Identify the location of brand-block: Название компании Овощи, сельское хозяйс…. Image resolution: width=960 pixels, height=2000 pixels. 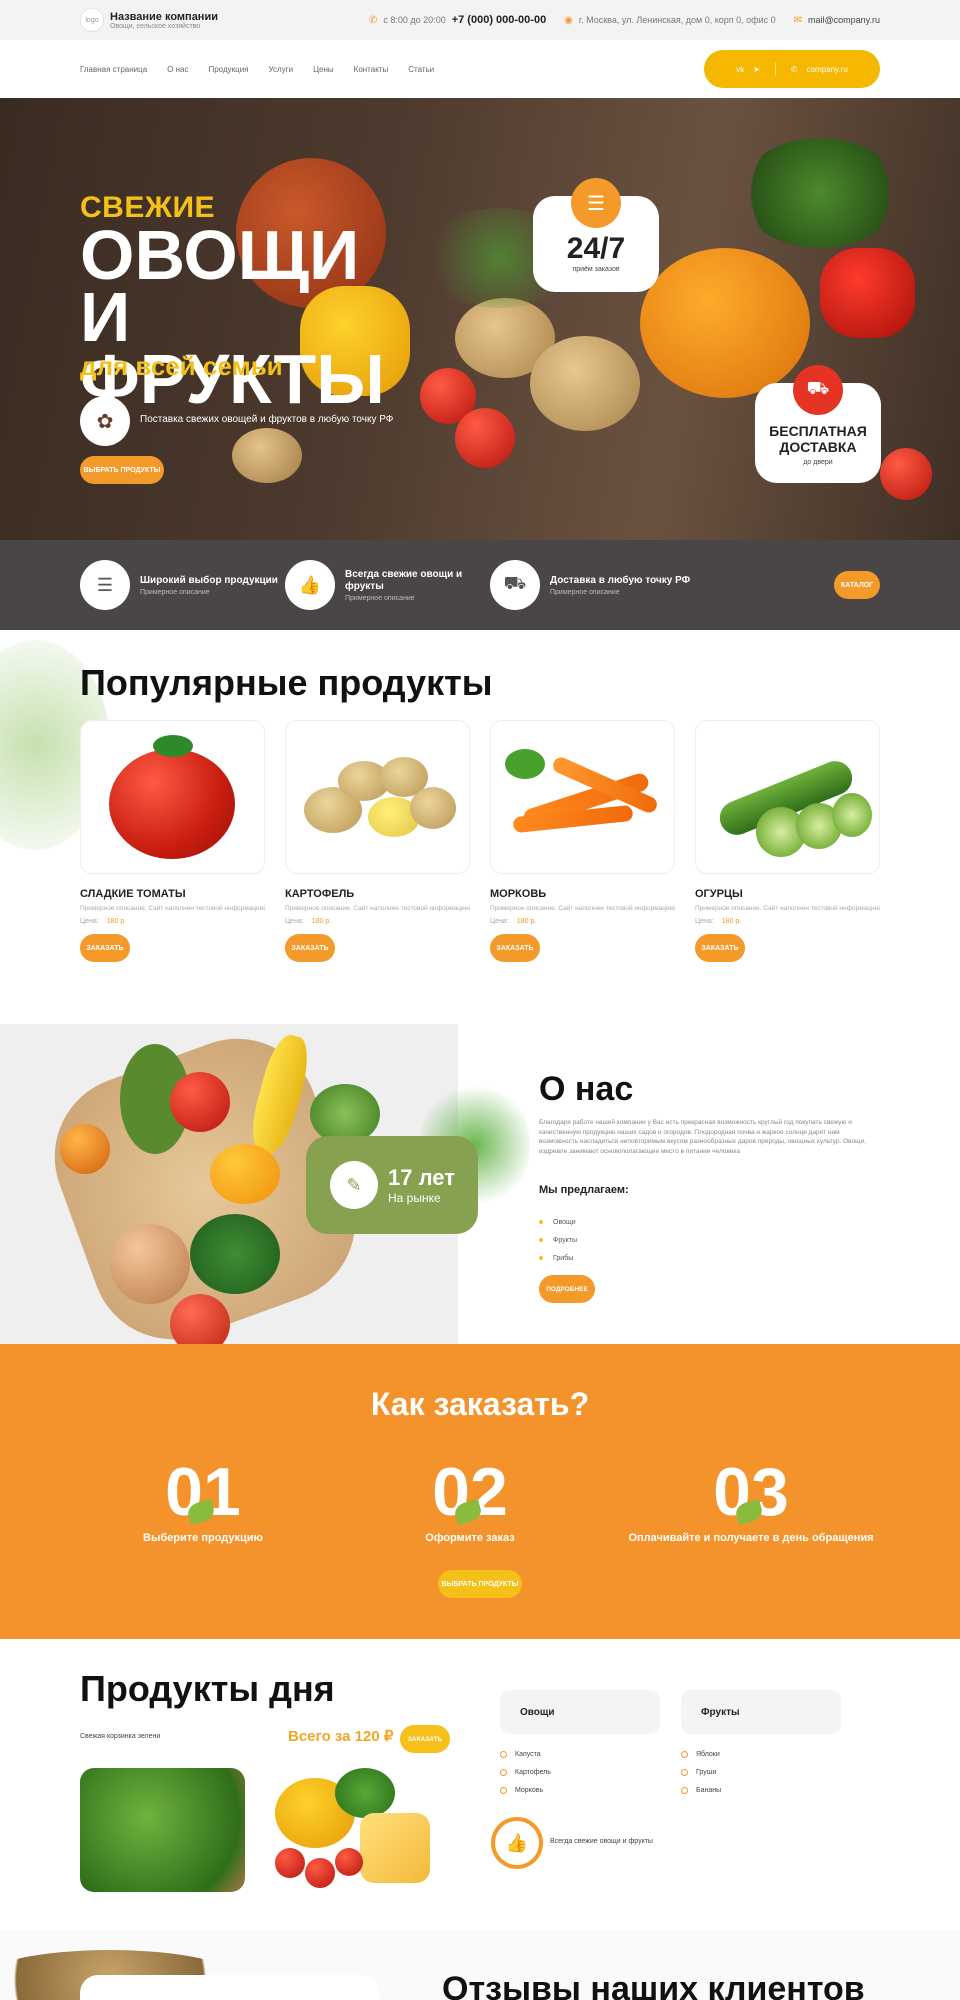
(164, 20).